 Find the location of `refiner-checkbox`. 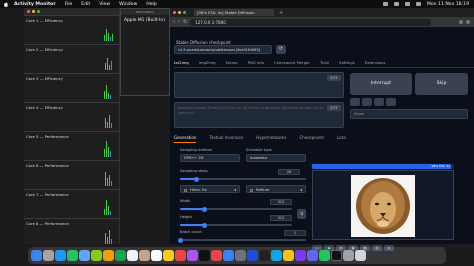

refiner-checkbox is located at coordinates (251, 190).